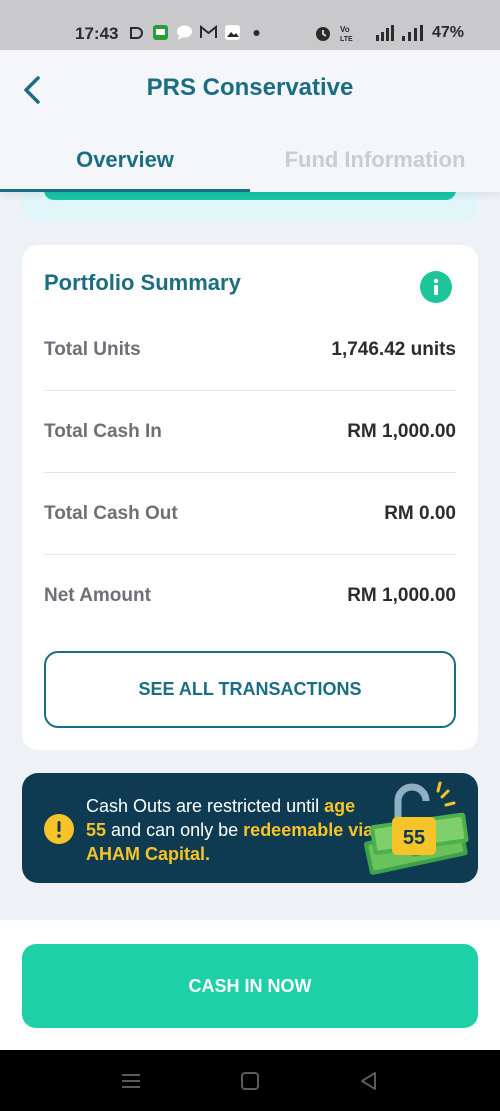  What do you see at coordinates (125, 161) in the screenshot?
I see `tab-overview: Overview` at bounding box center [125, 161].